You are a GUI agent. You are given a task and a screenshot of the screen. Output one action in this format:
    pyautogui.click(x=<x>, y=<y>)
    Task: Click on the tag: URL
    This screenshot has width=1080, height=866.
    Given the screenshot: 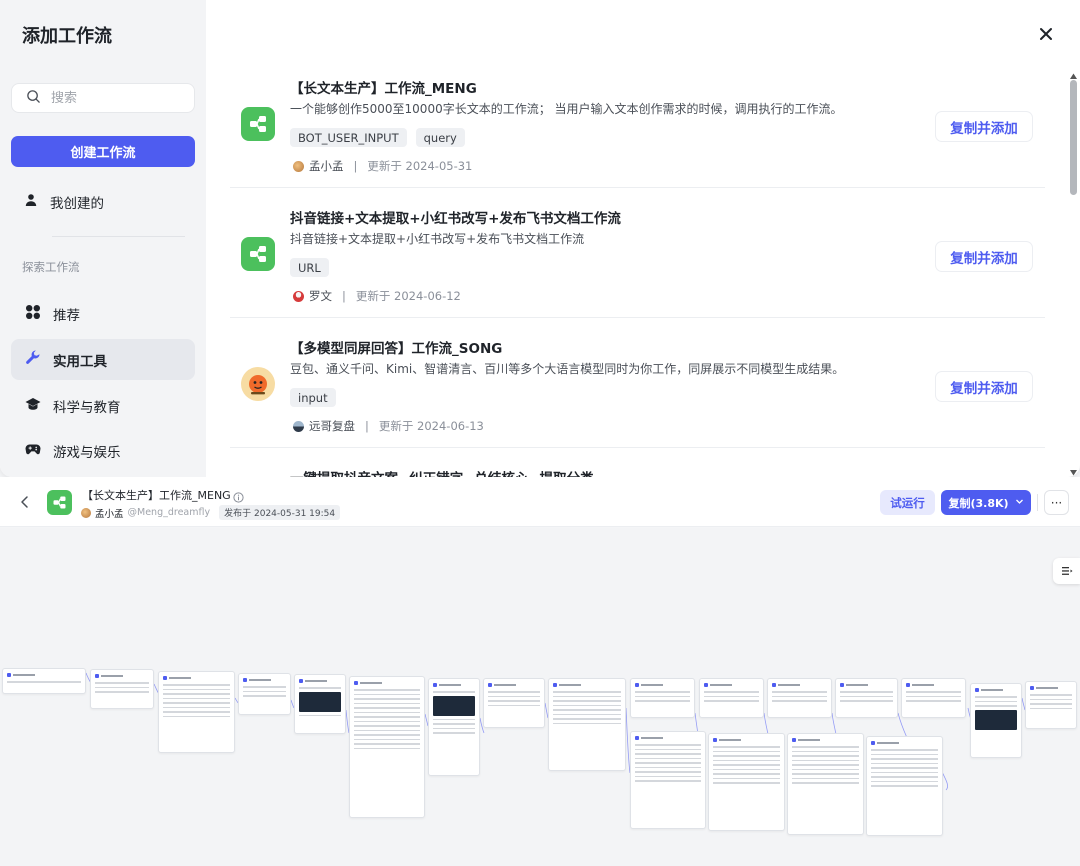 What is the action you would take?
    pyautogui.click(x=309, y=267)
    